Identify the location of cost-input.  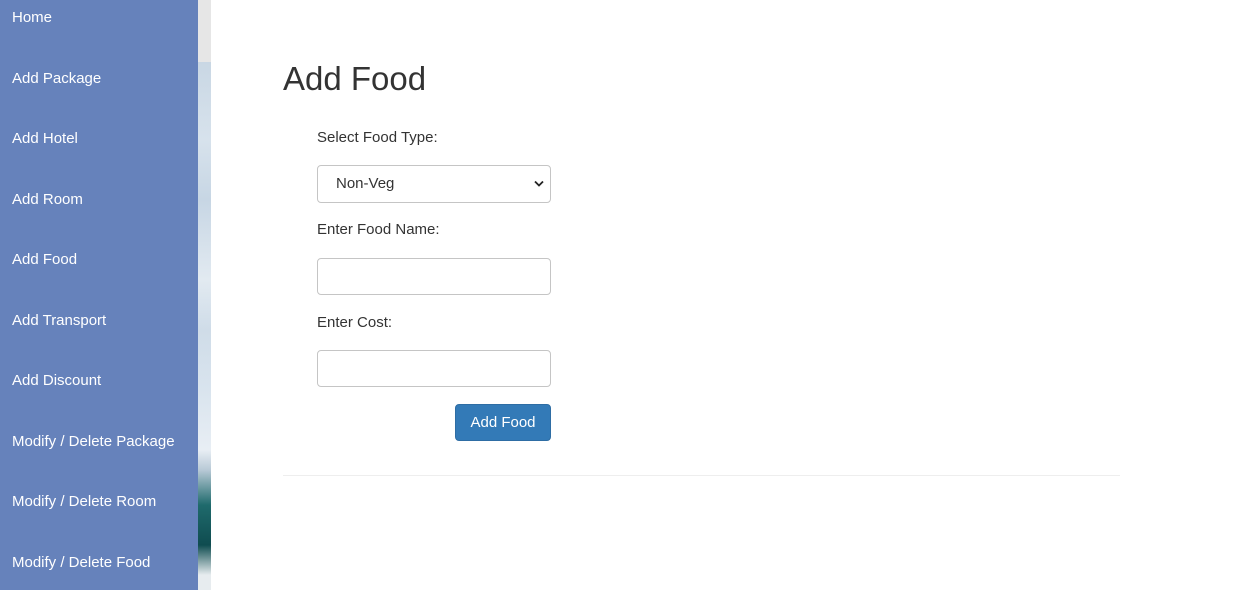
(434, 368).